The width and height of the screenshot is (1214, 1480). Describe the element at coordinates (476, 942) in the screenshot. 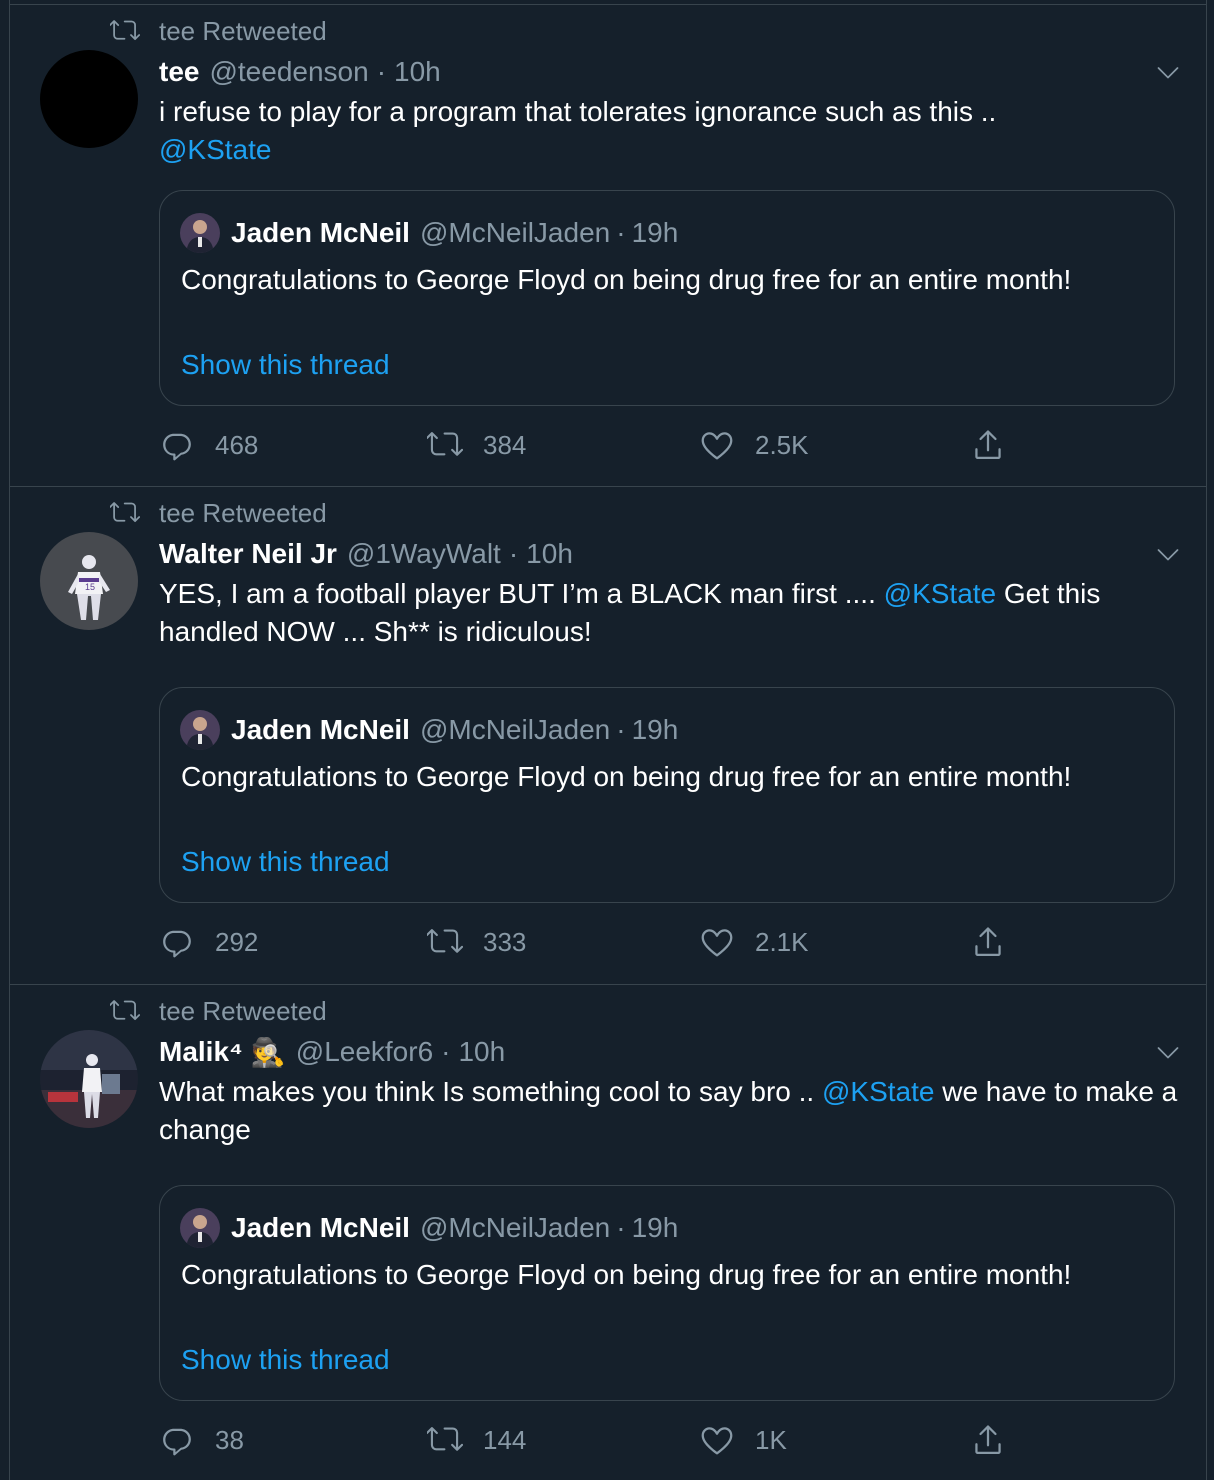

I see `retweet-button: 333` at that location.